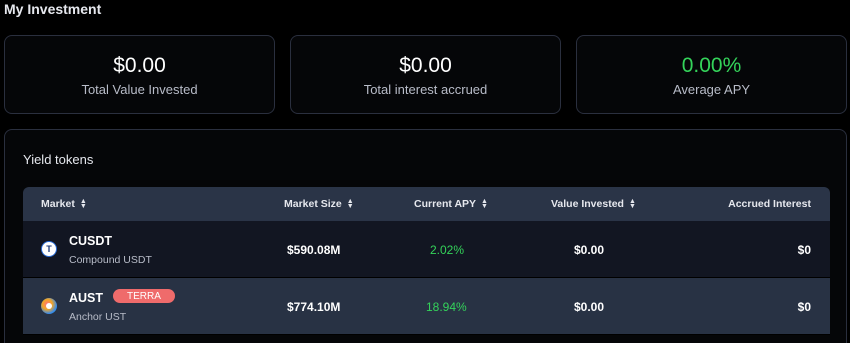 The width and height of the screenshot is (850, 343). What do you see at coordinates (49, 249) in the screenshot?
I see `usdt-icon: T` at bounding box center [49, 249].